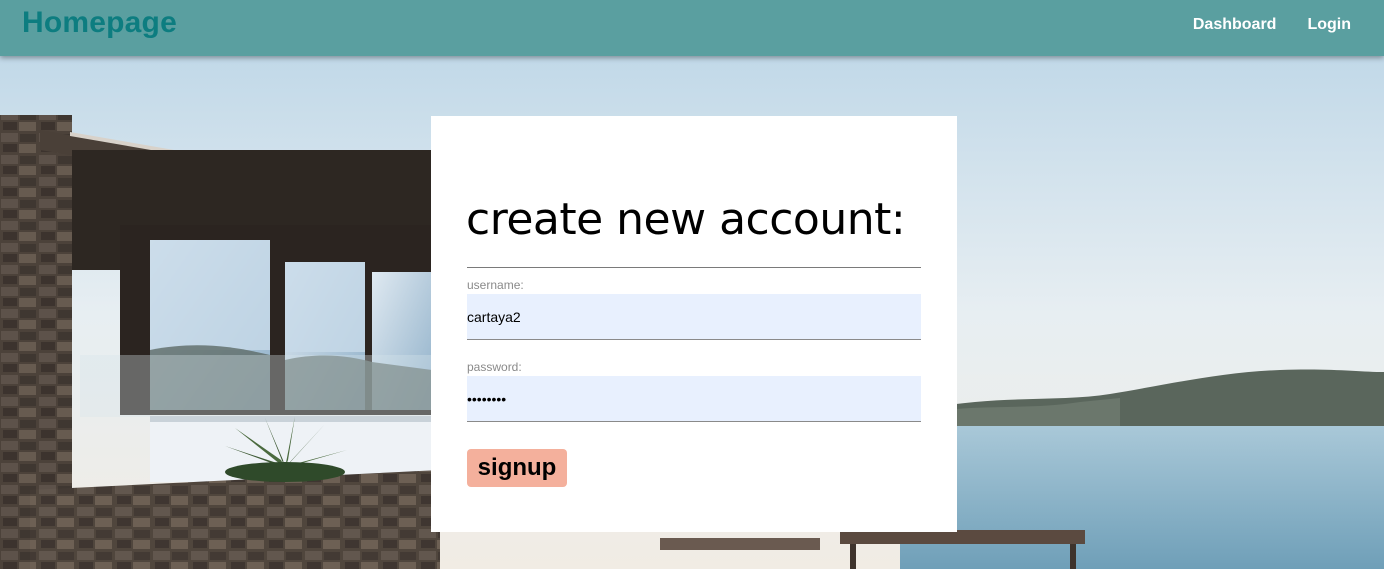 The width and height of the screenshot is (1384, 569). I want to click on form-title: create new account:, so click(686, 219).